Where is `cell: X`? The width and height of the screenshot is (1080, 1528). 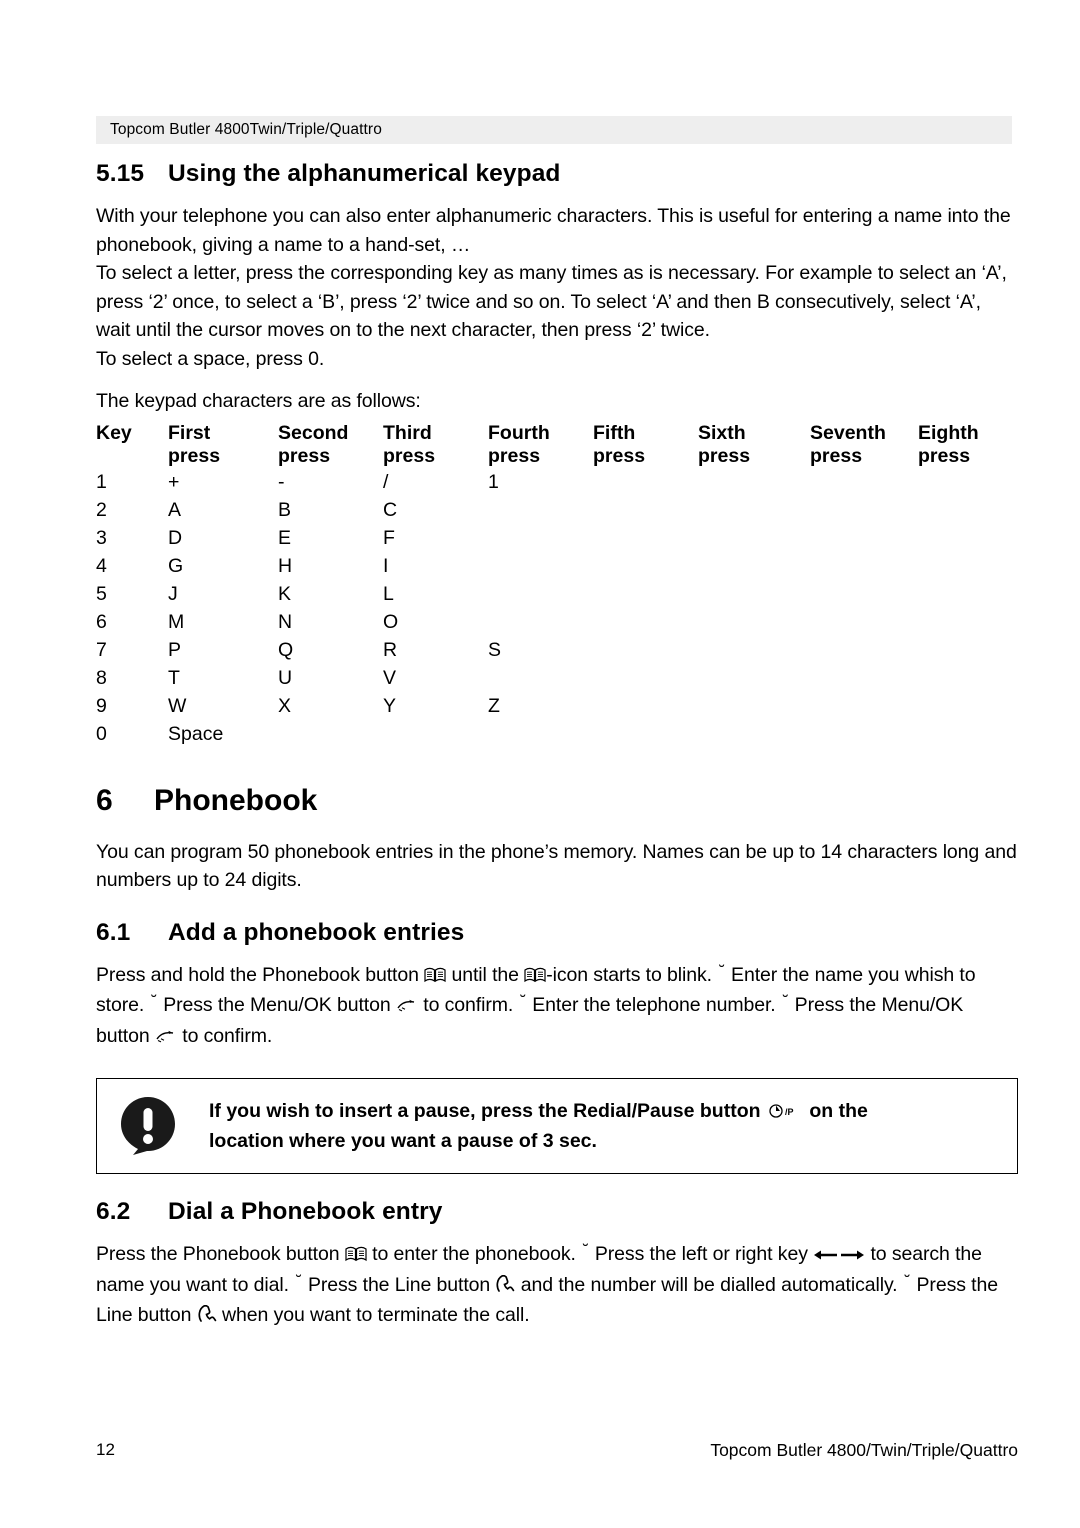
cell: X is located at coordinates (285, 705).